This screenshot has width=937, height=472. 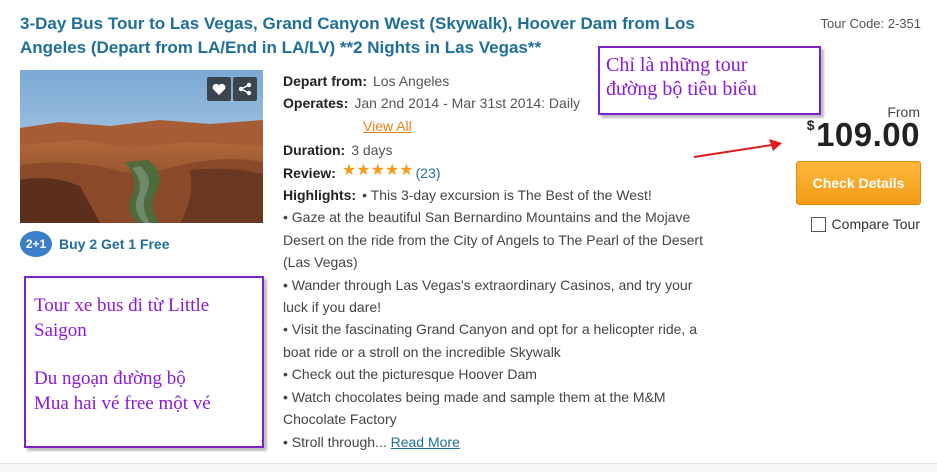 I want to click on annotation-note-para: Du ngoạn đường bộ Mua hai vé free một vé, so click(x=144, y=391).